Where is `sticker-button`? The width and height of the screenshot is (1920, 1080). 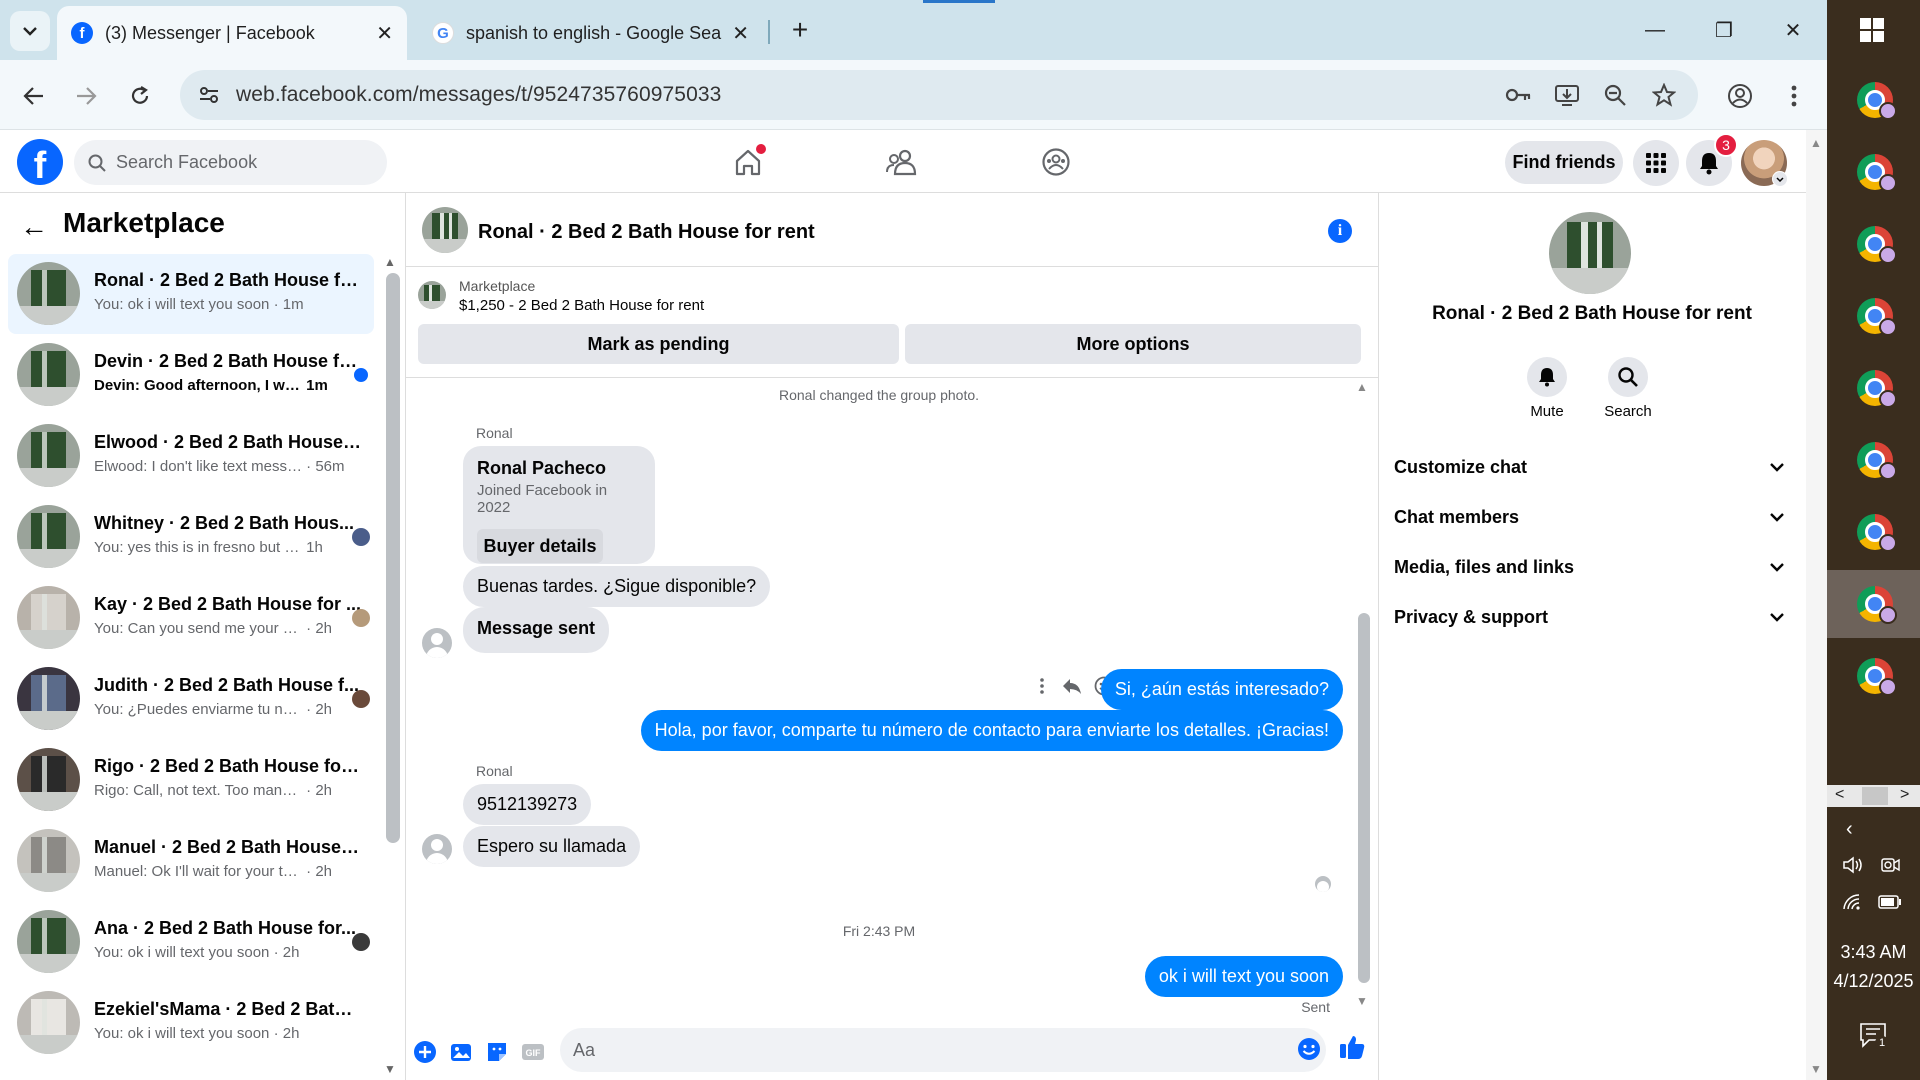
sticker-button is located at coordinates (497, 1052).